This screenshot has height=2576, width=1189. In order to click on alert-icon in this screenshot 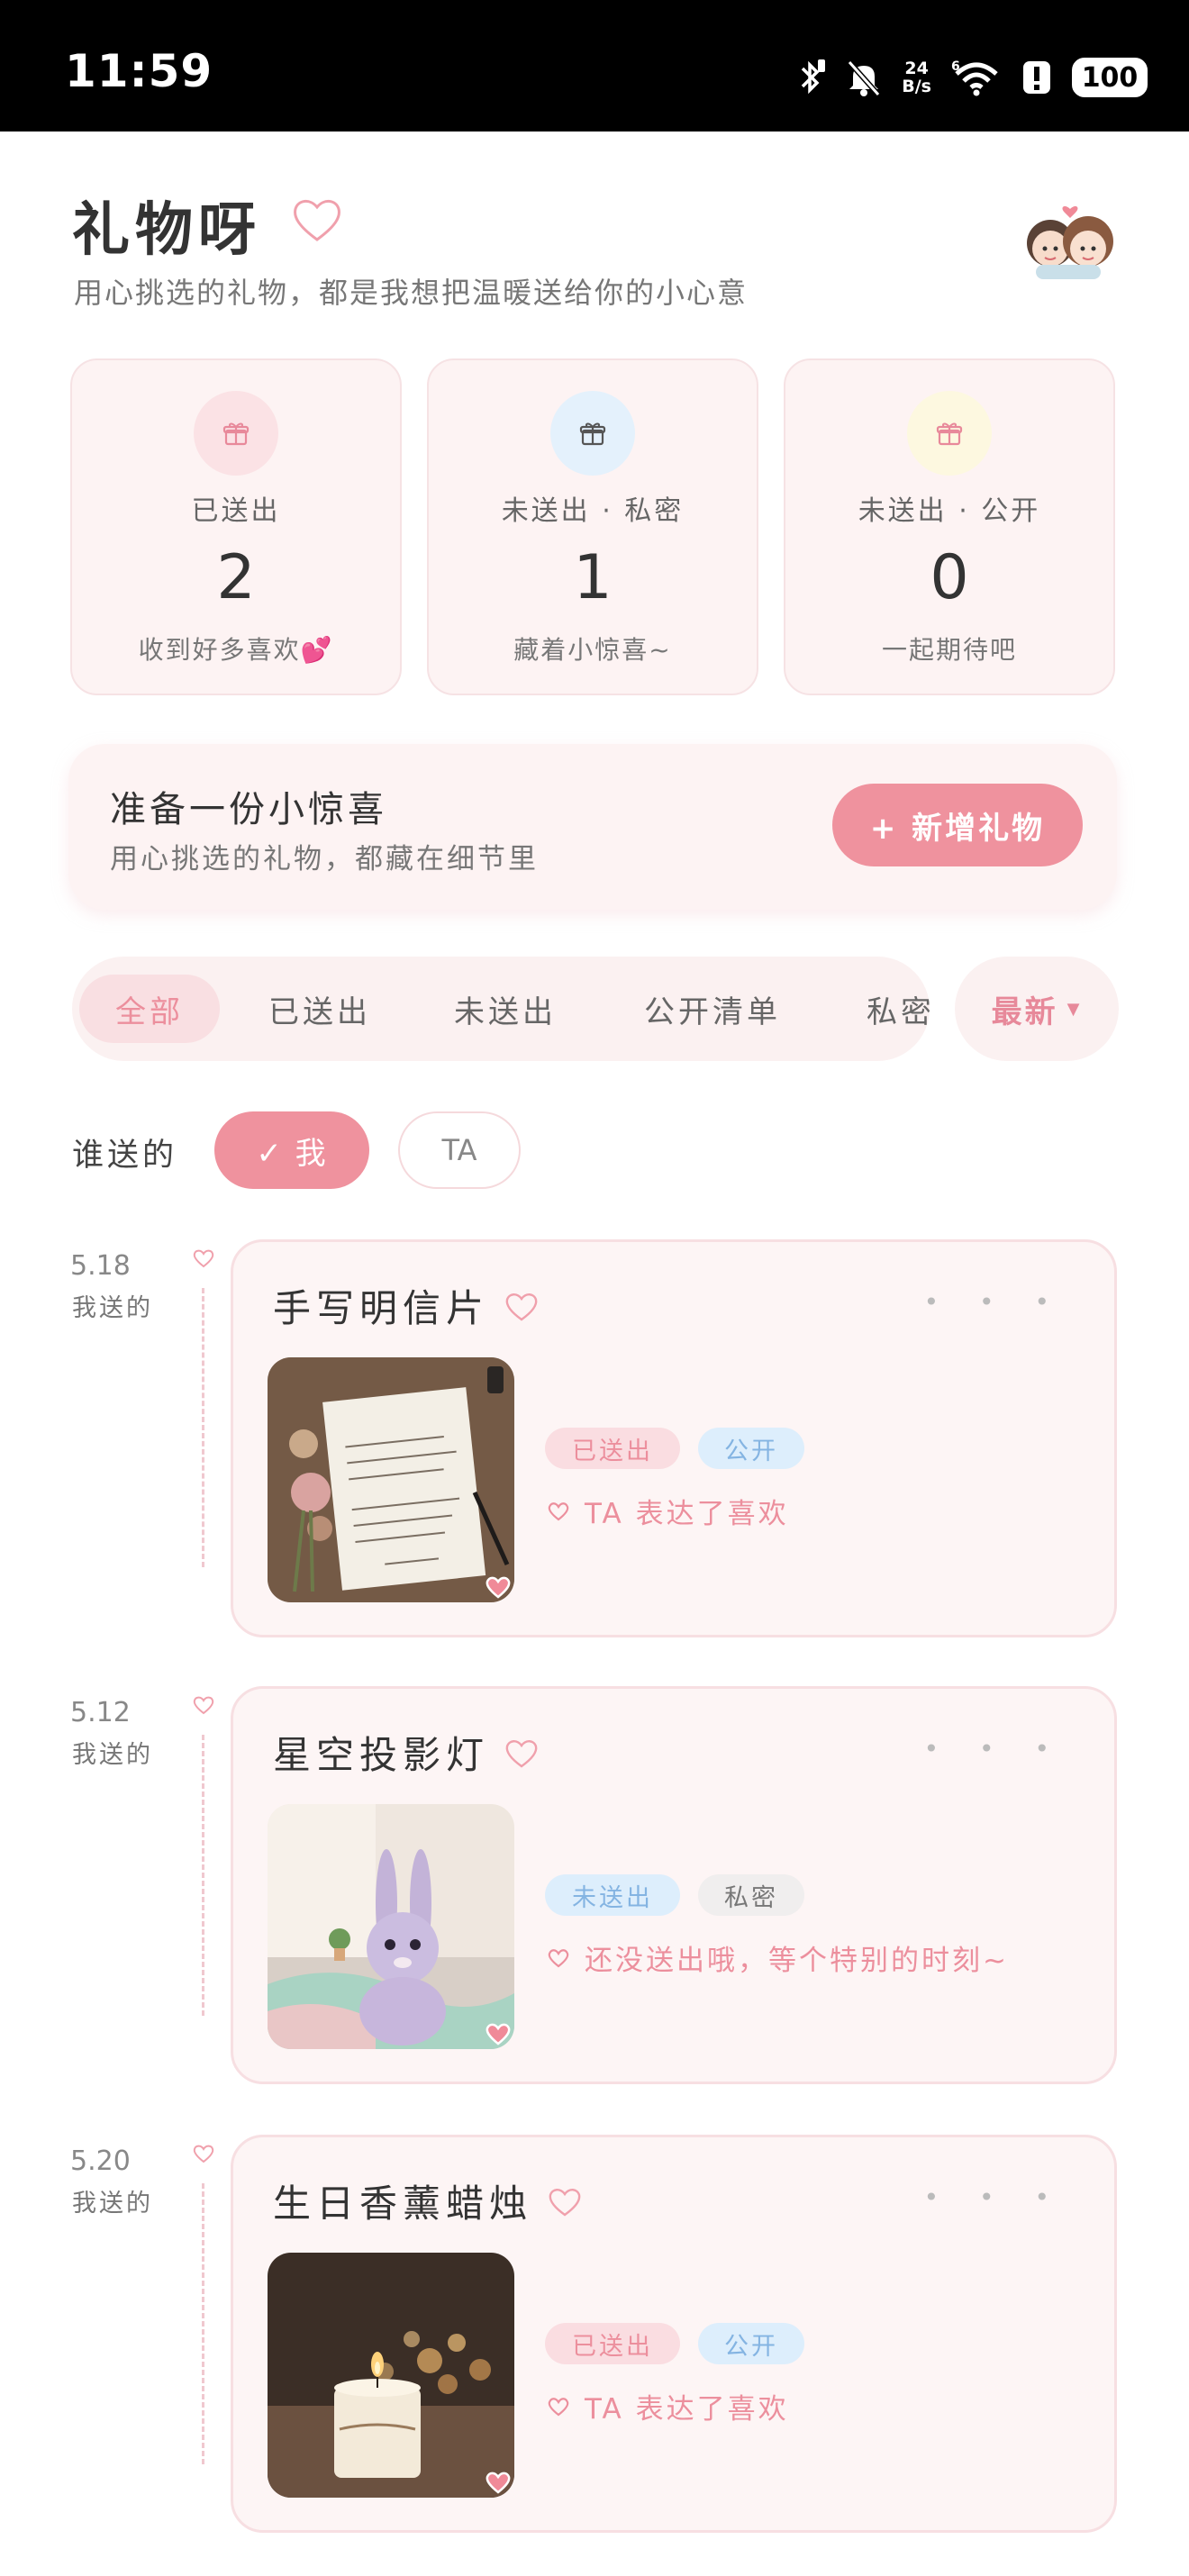, I will do `click(1036, 77)`.